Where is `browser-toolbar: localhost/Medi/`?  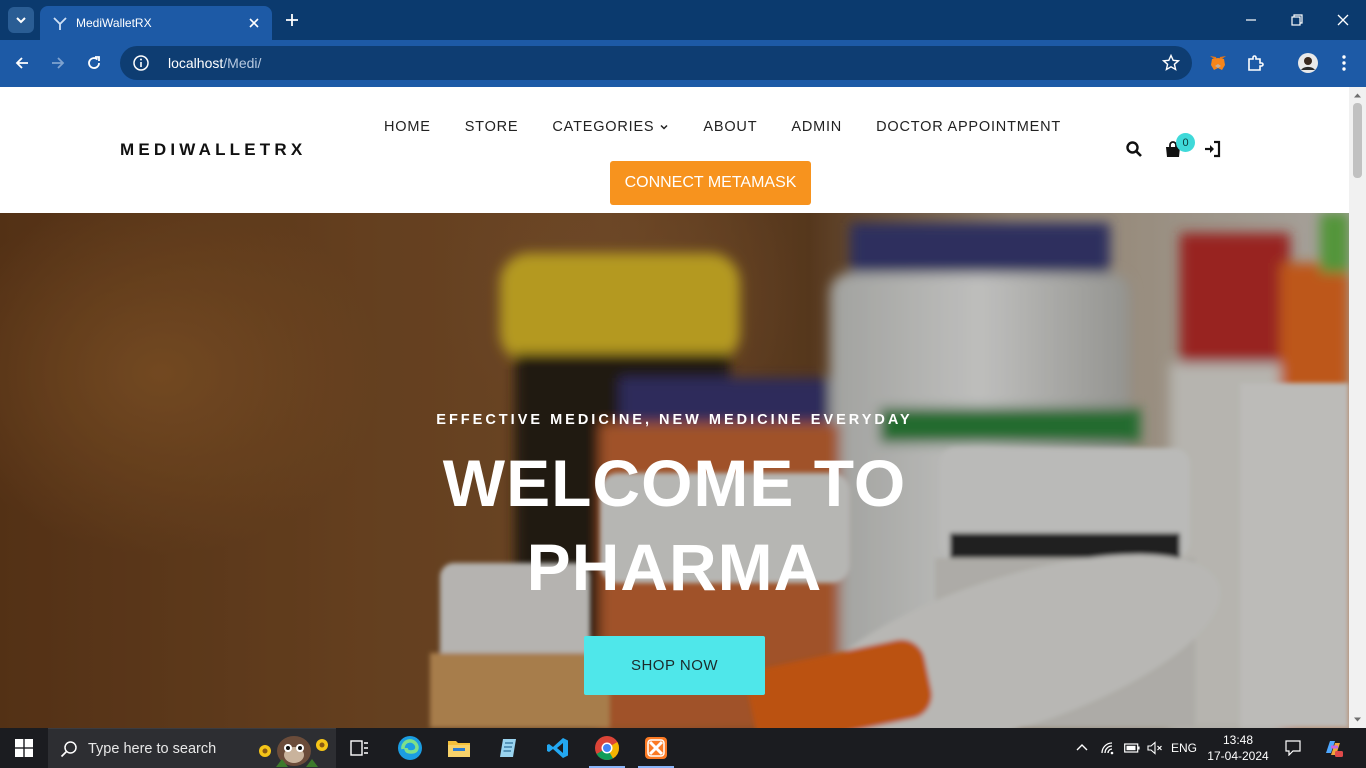 browser-toolbar: localhost/Medi/ is located at coordinates (683, 63).